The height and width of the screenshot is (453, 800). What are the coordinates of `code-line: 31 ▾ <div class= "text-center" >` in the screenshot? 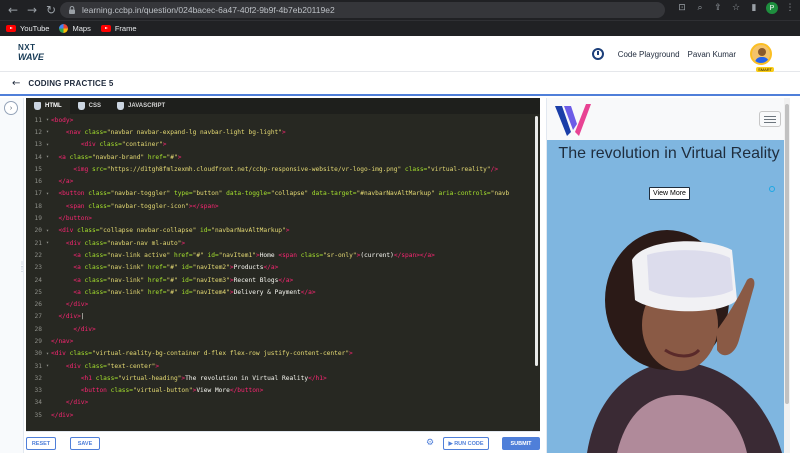 It's located at (283, 366).